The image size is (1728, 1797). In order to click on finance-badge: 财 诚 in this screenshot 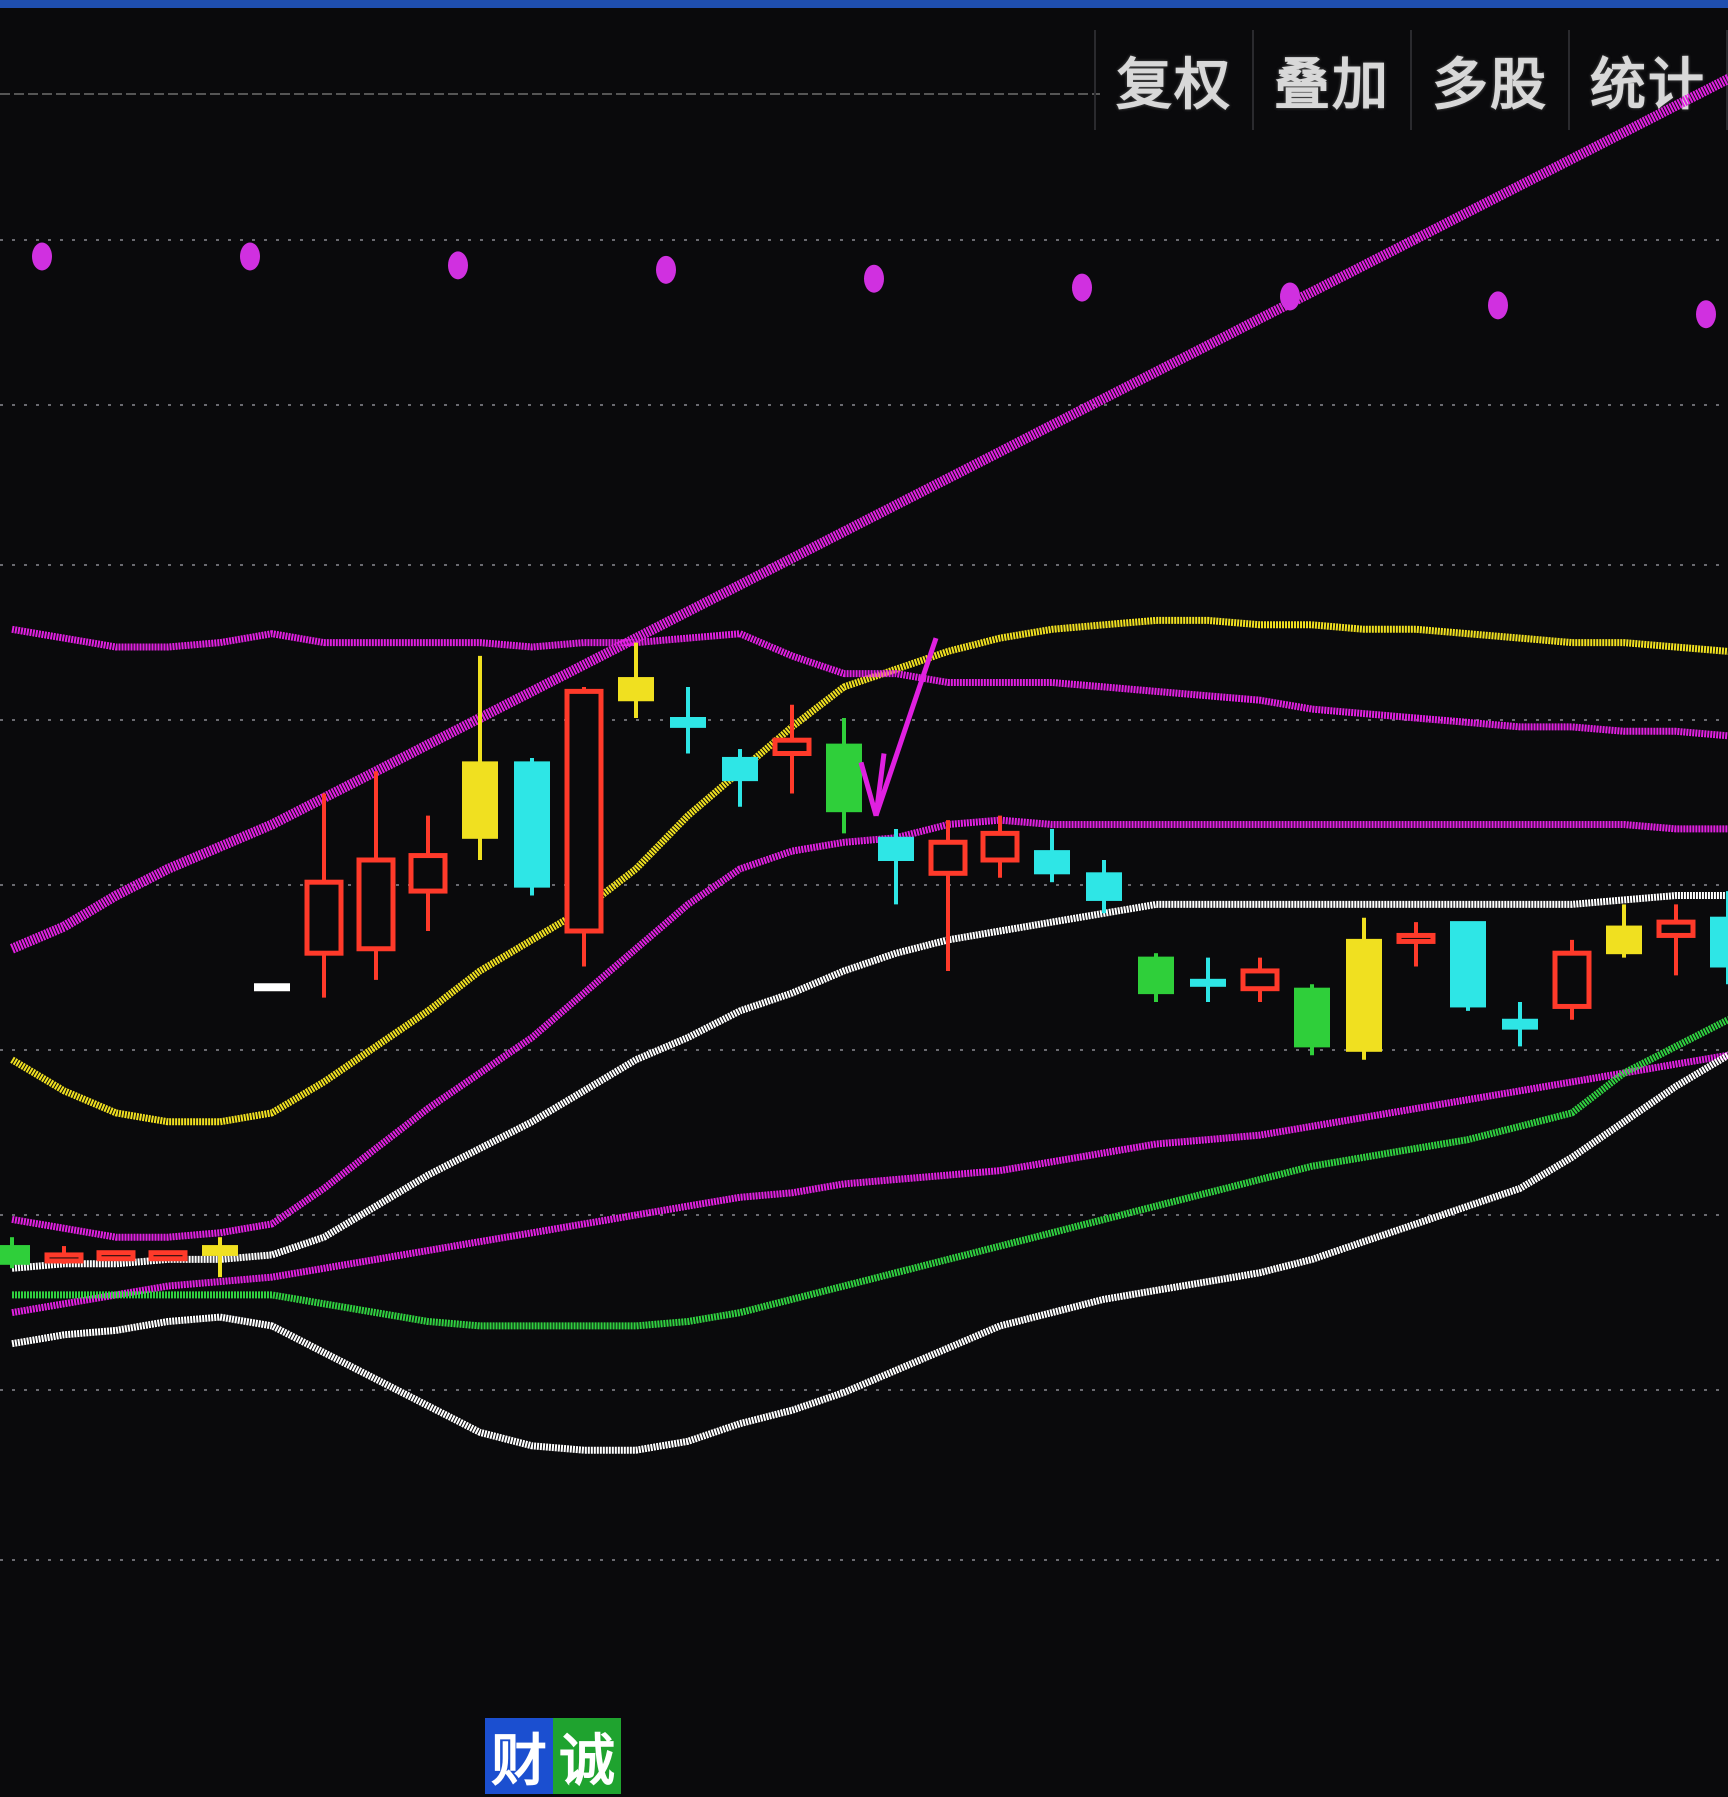, I will do `click(553, 1756)`.